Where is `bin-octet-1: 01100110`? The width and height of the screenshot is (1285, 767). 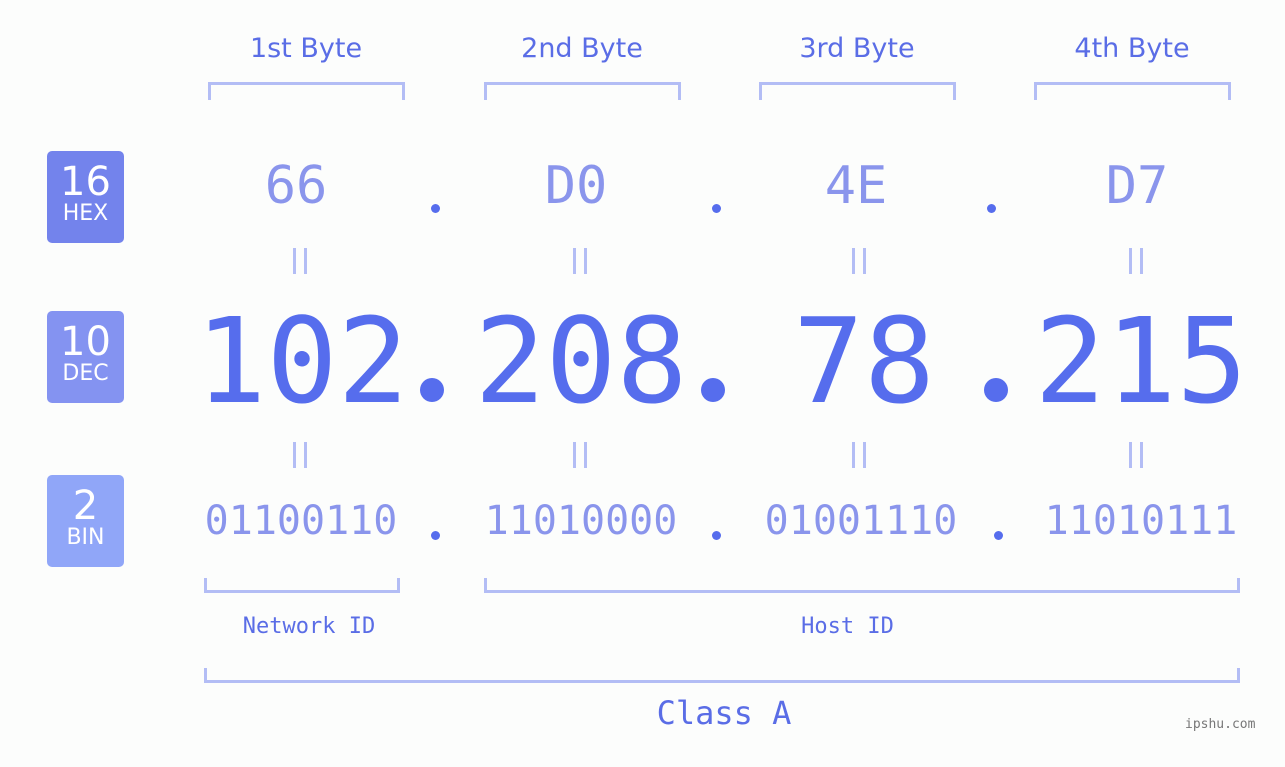
bin-octet-1: 01100110 is located at coordinates (301, 521).